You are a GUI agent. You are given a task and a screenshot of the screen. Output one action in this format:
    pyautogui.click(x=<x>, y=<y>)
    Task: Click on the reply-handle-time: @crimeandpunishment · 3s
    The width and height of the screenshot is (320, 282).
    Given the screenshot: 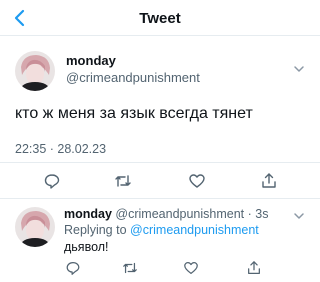 What is the action you would take?
    pyautogui.click(x=191, y=214)
    